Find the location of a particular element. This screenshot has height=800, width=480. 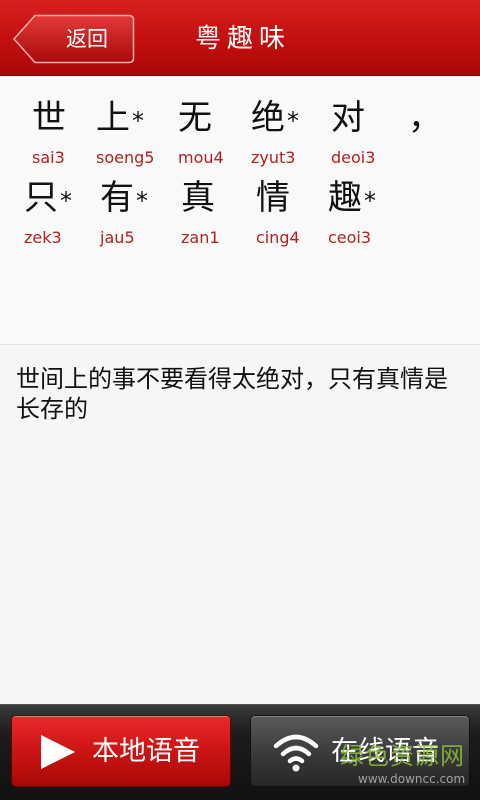

char-cell: 有 * jau5 is located at coordinates (140, 215).